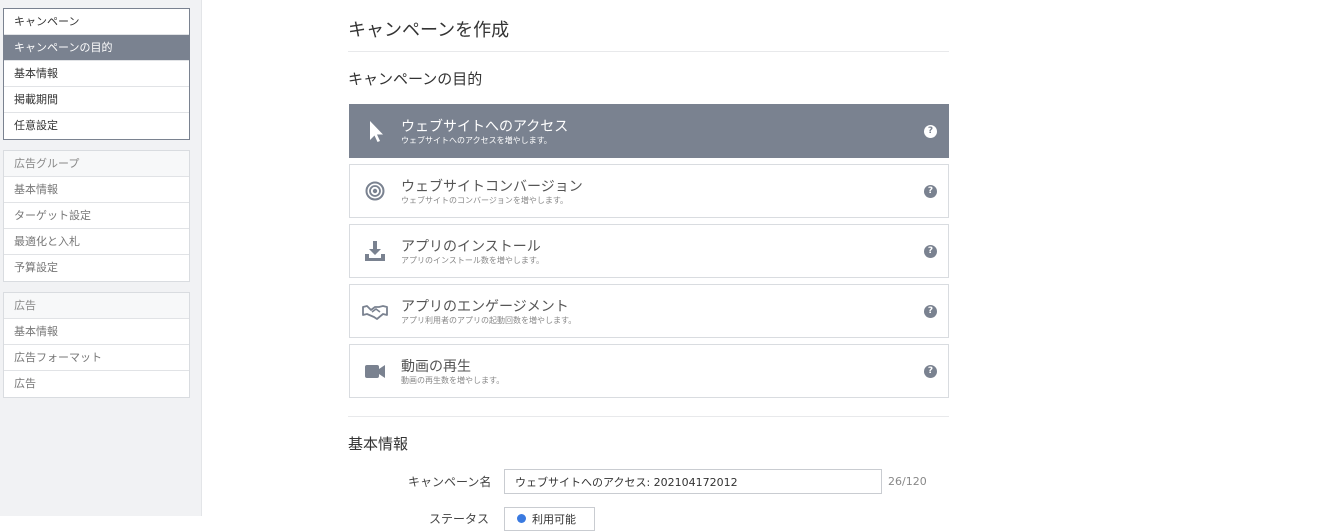 The image size is (1336, 531). What do you see at coordinates (96, 126) in the screenshot?
I see `nav-item-campaign-optional-settings: 任意設定` at bounding box center [96, 126].